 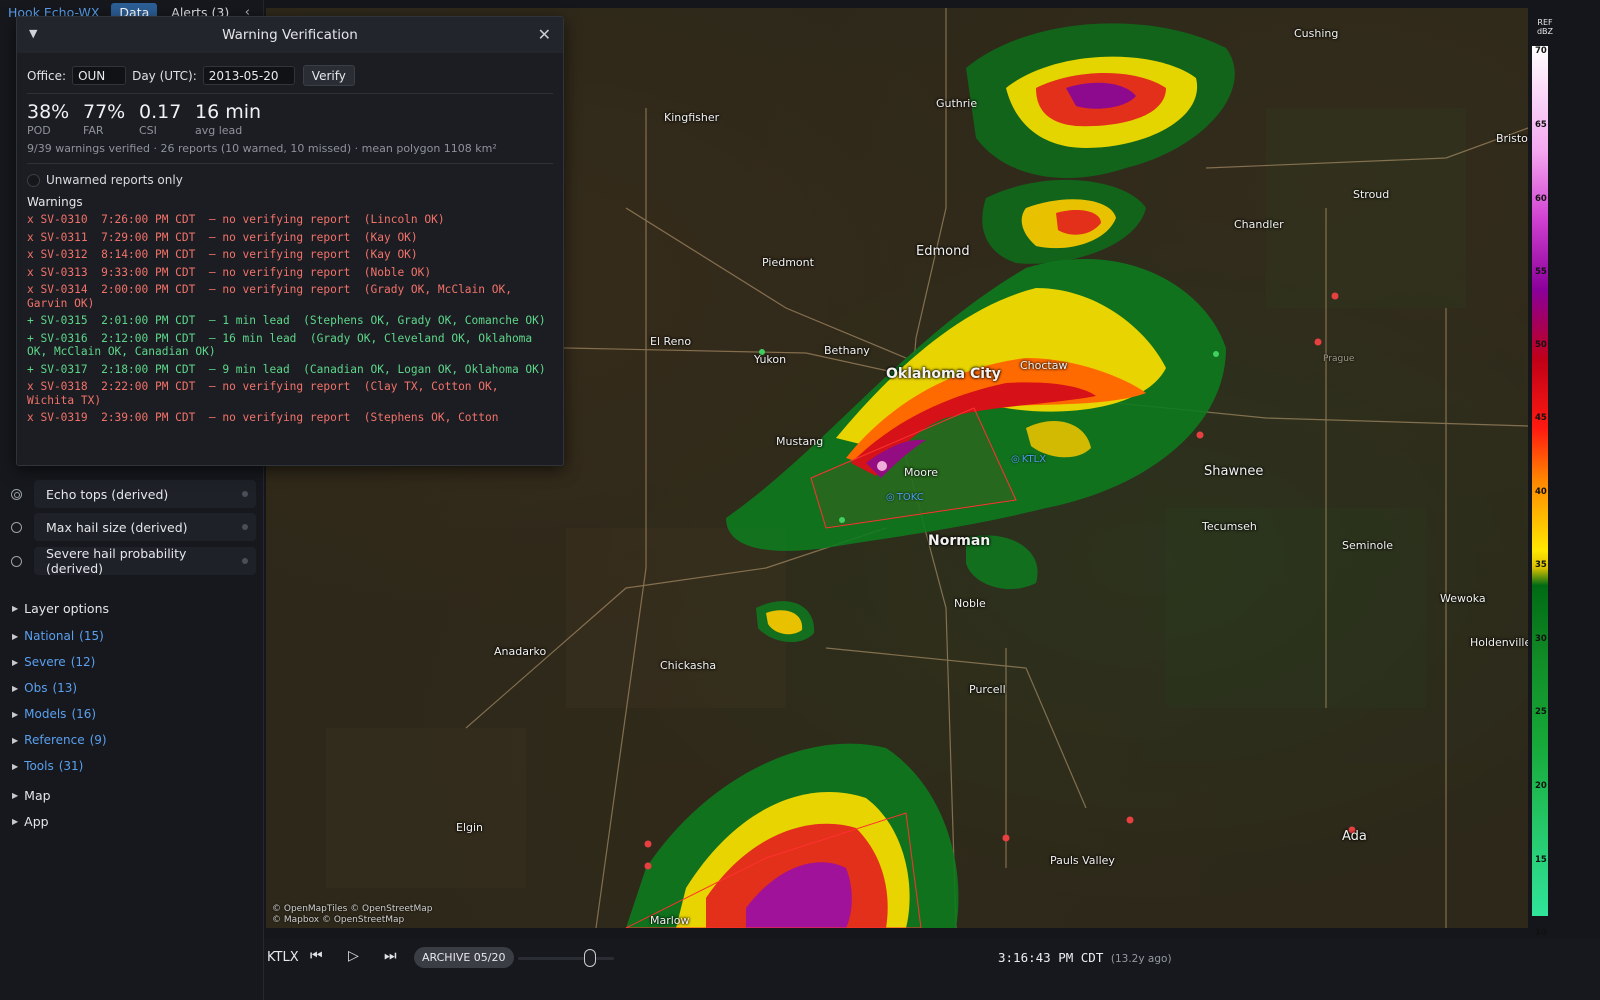 What do you see at coordinates (770, 359) in the screenshot?
I see `city-label: Yukon` at bounding box center [770, 359].